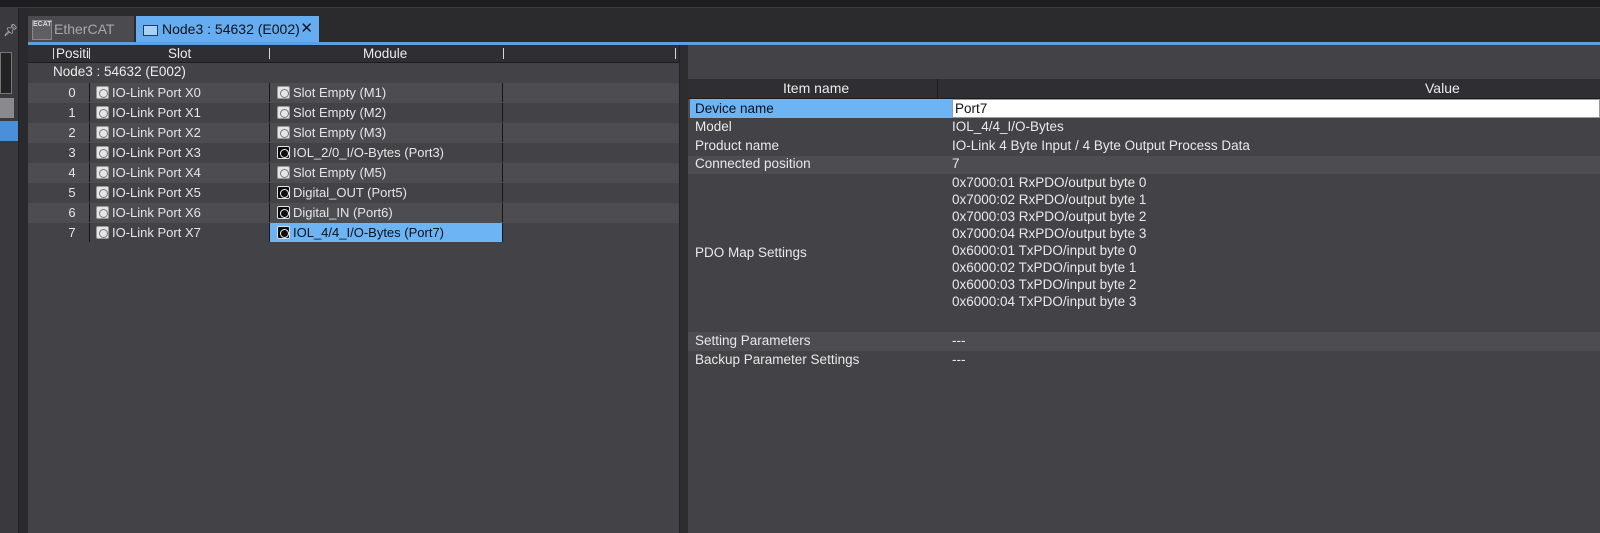 The height and width of the screenshot is (533, 1600). I want to click on slot-row: 6 IO-Link Port X6 Digital_IN (Port6), so click(353, 213).